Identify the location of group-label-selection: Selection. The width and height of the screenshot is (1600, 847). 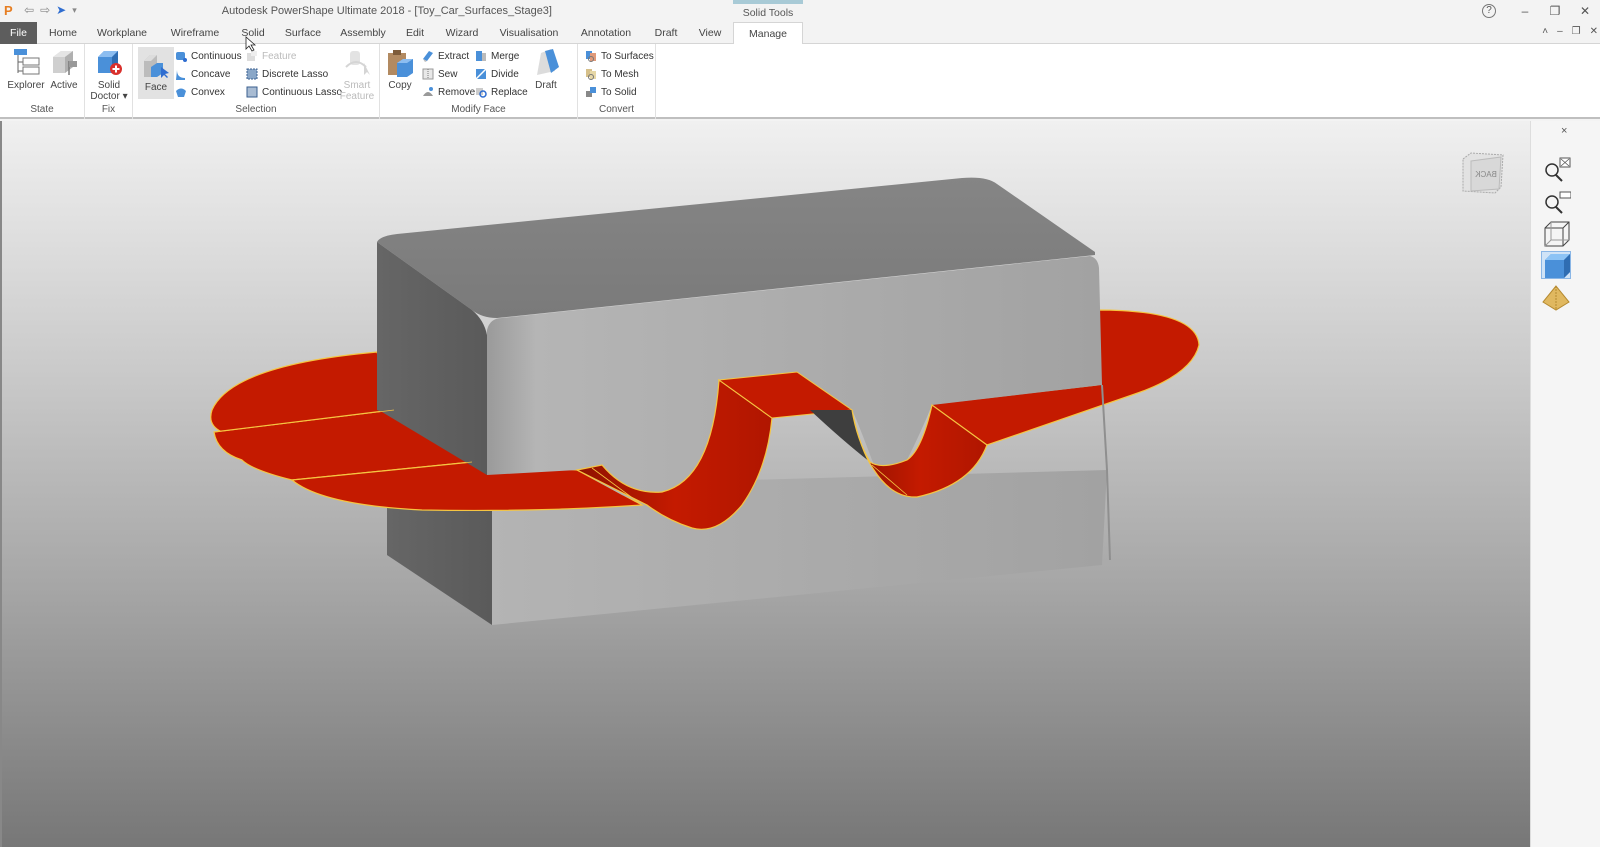
(256, 109).